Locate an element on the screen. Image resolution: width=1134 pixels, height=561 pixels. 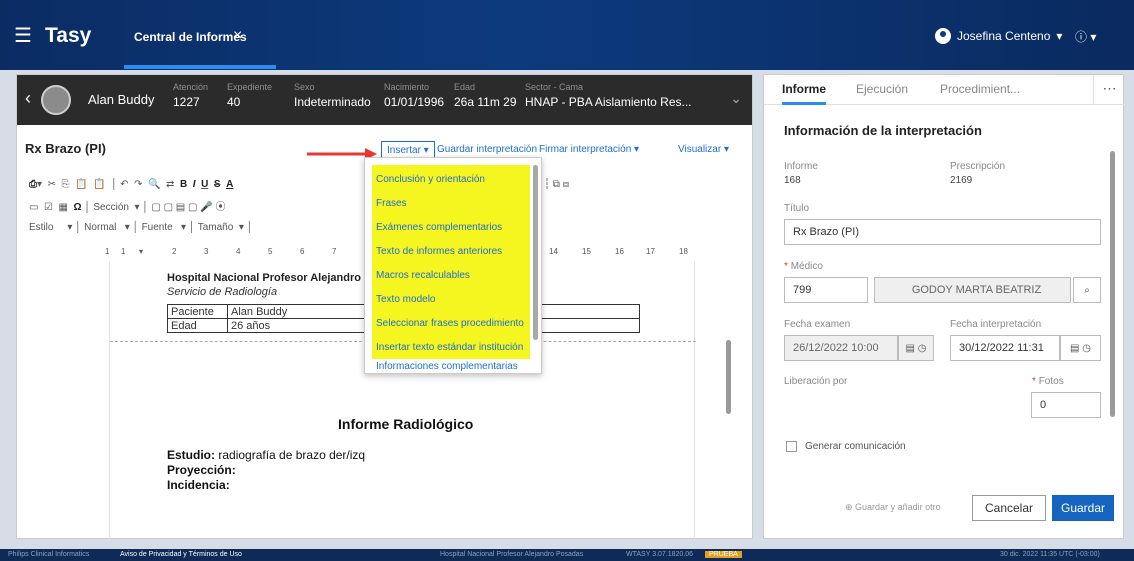
info-menu-icon: ⓘ ▾ is located at coordinates (1085, 36).